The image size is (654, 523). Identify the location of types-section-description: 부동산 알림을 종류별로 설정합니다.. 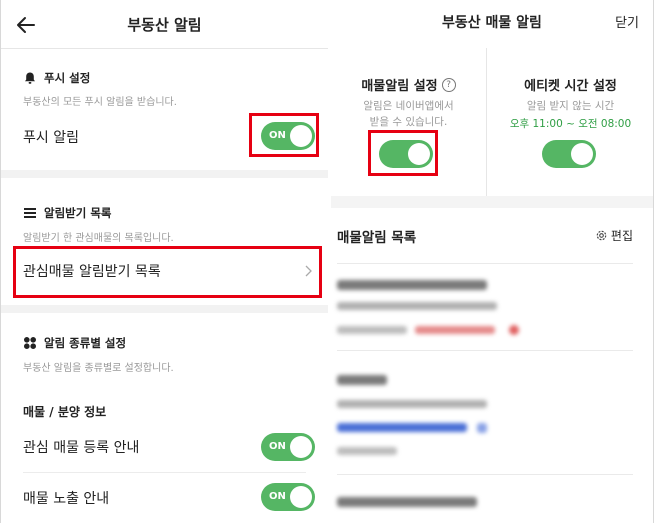
(98, 368).